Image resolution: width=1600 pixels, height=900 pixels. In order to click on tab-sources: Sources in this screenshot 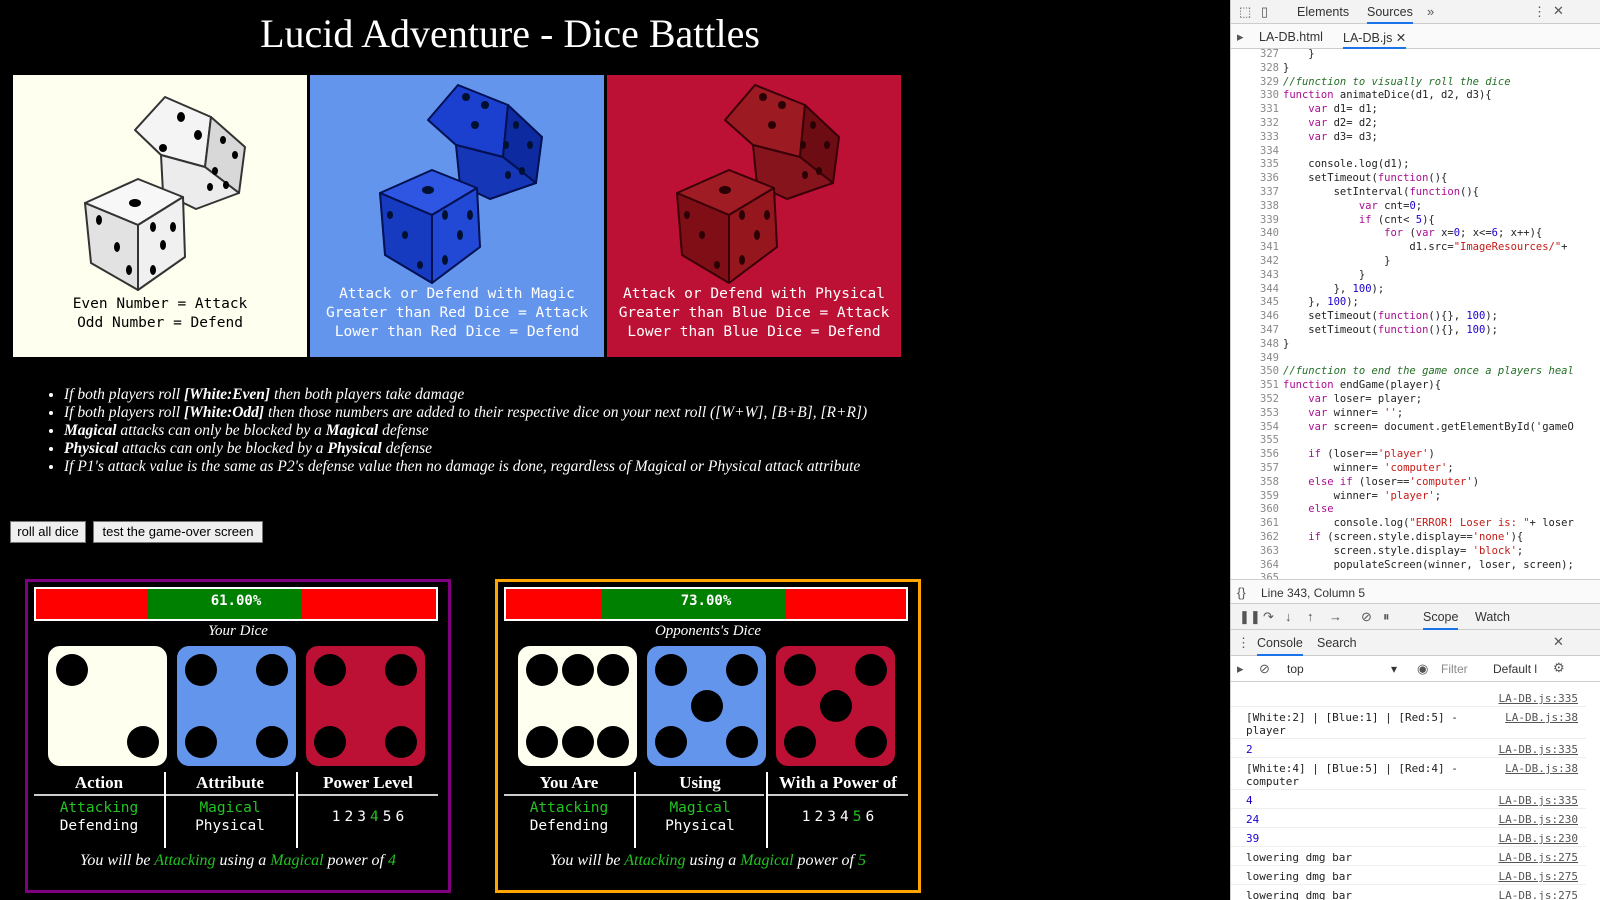, I will do `click(1390, 14)`.